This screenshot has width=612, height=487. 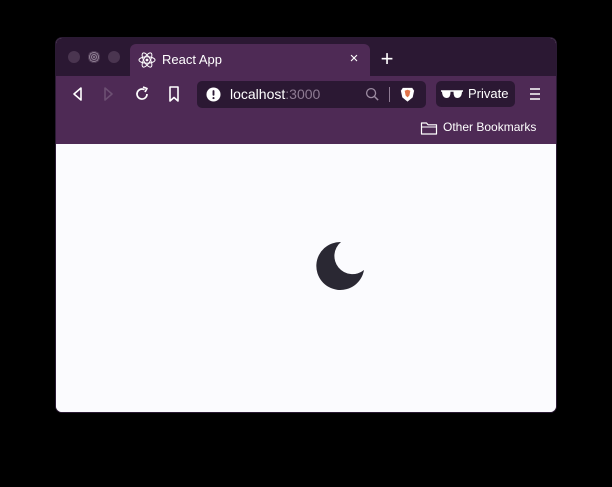 I want to click on react-icon, so click(x=147, y=60).